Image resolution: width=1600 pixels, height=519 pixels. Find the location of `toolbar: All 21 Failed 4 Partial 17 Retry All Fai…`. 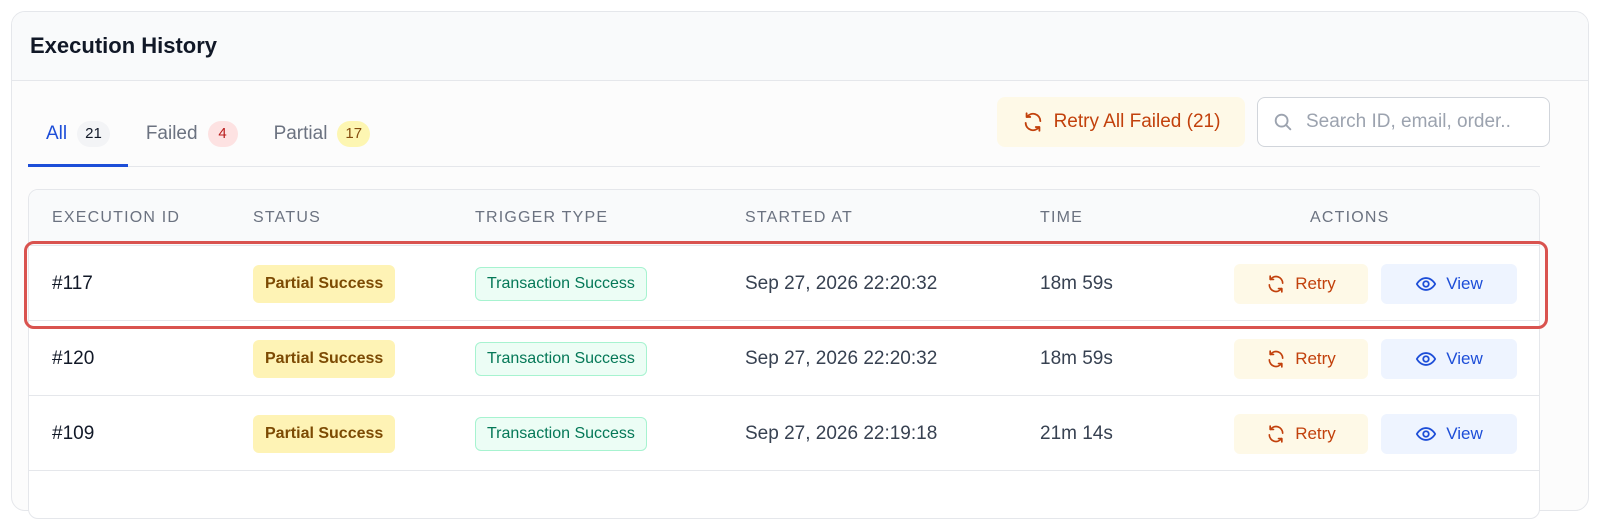

toolbar: All 21 Failed 4 Partial 17 Retry All Fai… is located at coordinates (789, 132).